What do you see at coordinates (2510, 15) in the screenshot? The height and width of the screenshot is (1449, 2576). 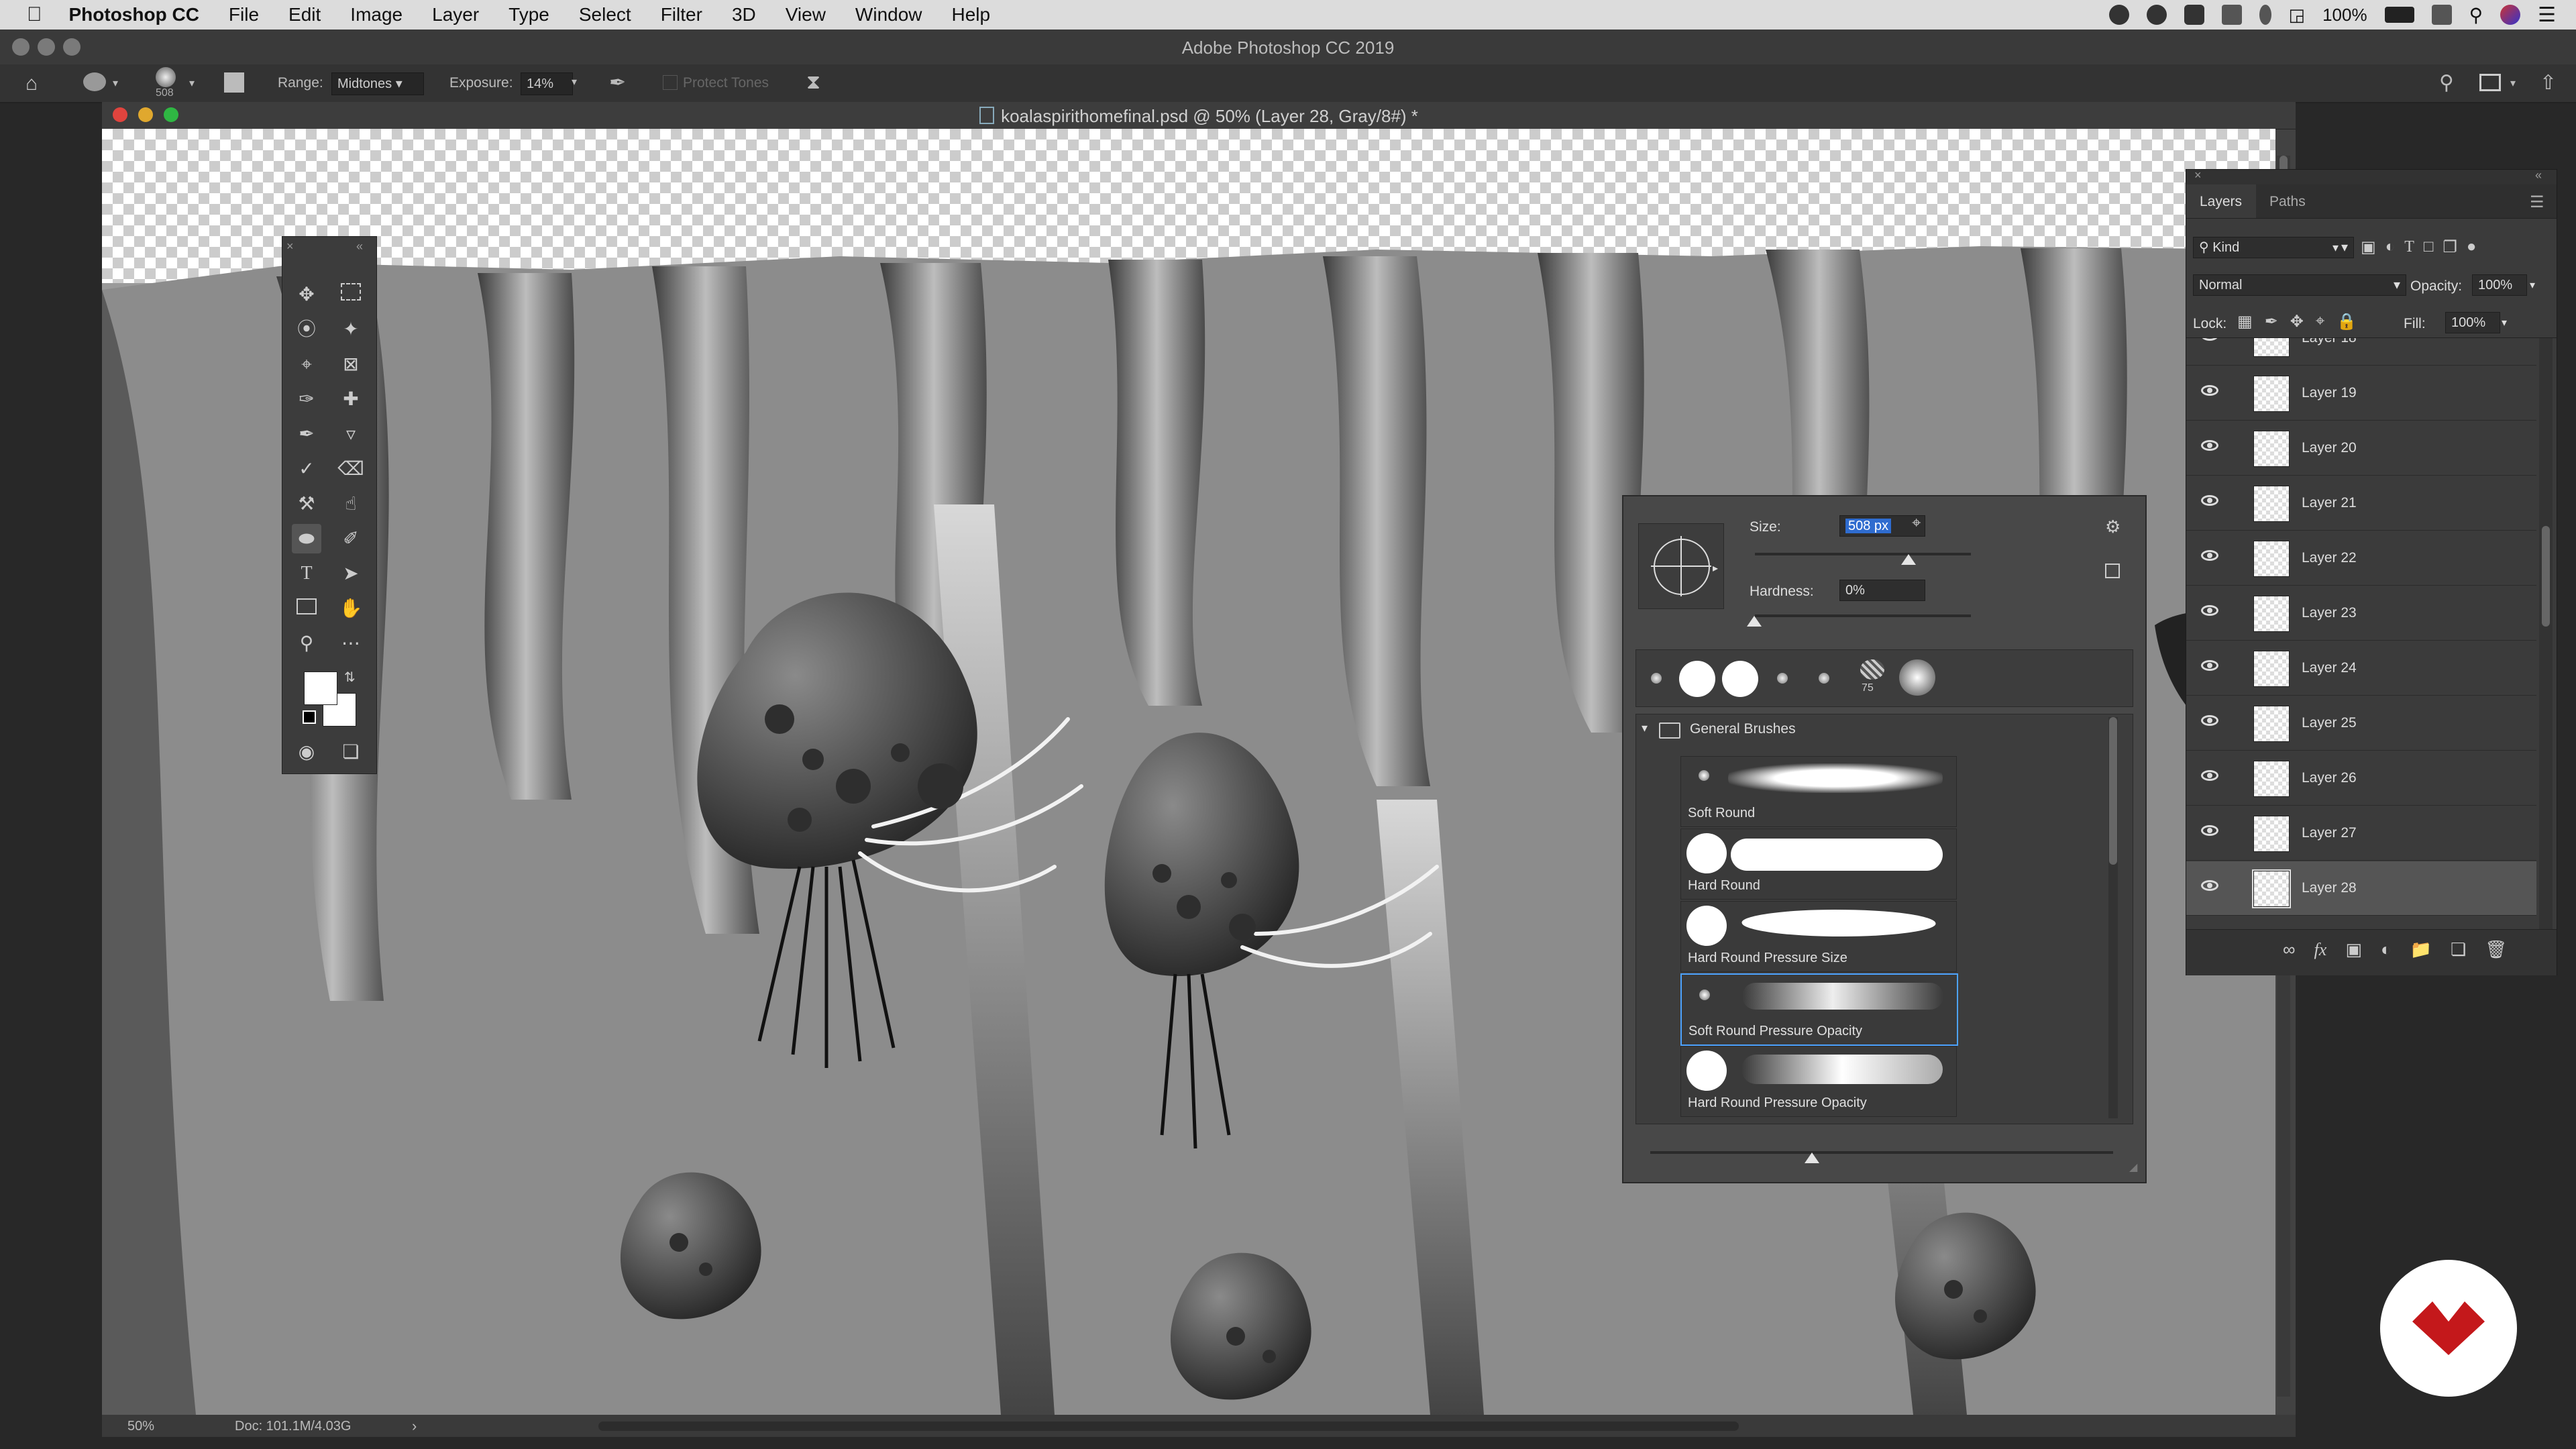 I see `siri-icon` at bounding box center [2510, 15].